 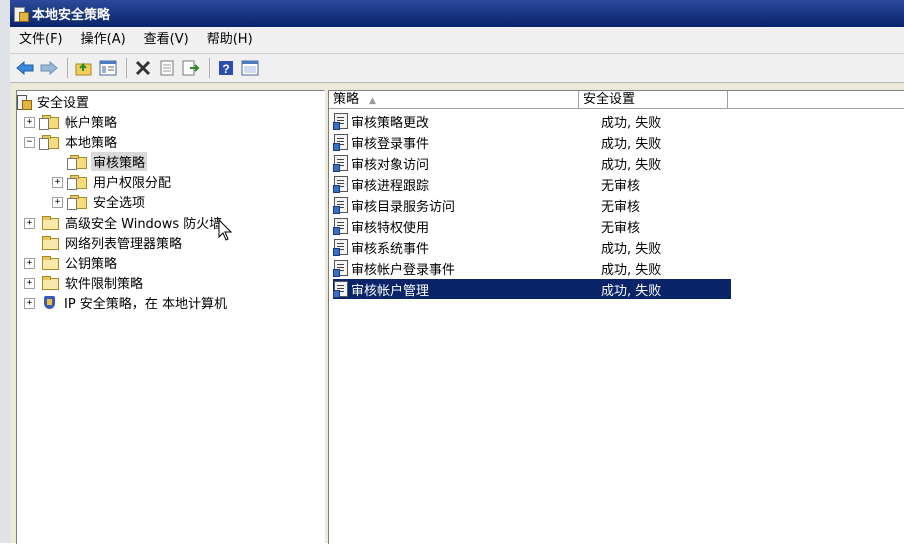 I want to click on menu-help: 帮助(H), so click(x=230, y=40).